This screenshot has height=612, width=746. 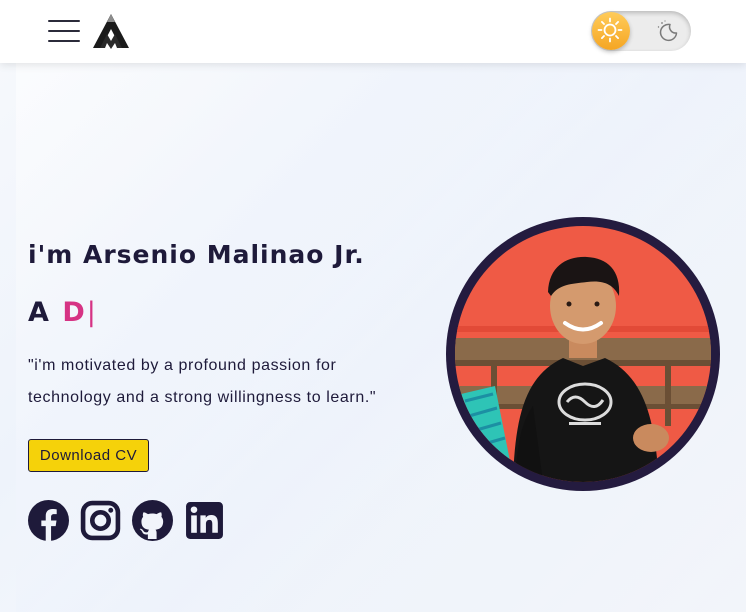 I want to click on facebook-icon, so click(x=48, y=520).